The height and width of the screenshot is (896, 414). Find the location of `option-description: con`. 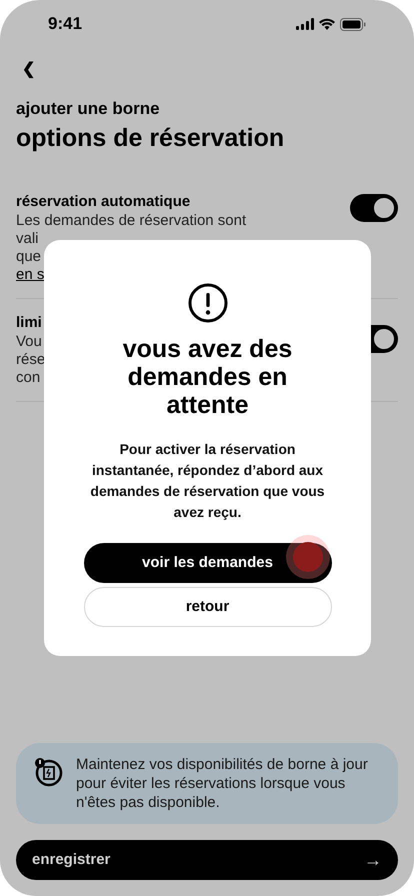

option-description: con is located at coordinates (29, 377).